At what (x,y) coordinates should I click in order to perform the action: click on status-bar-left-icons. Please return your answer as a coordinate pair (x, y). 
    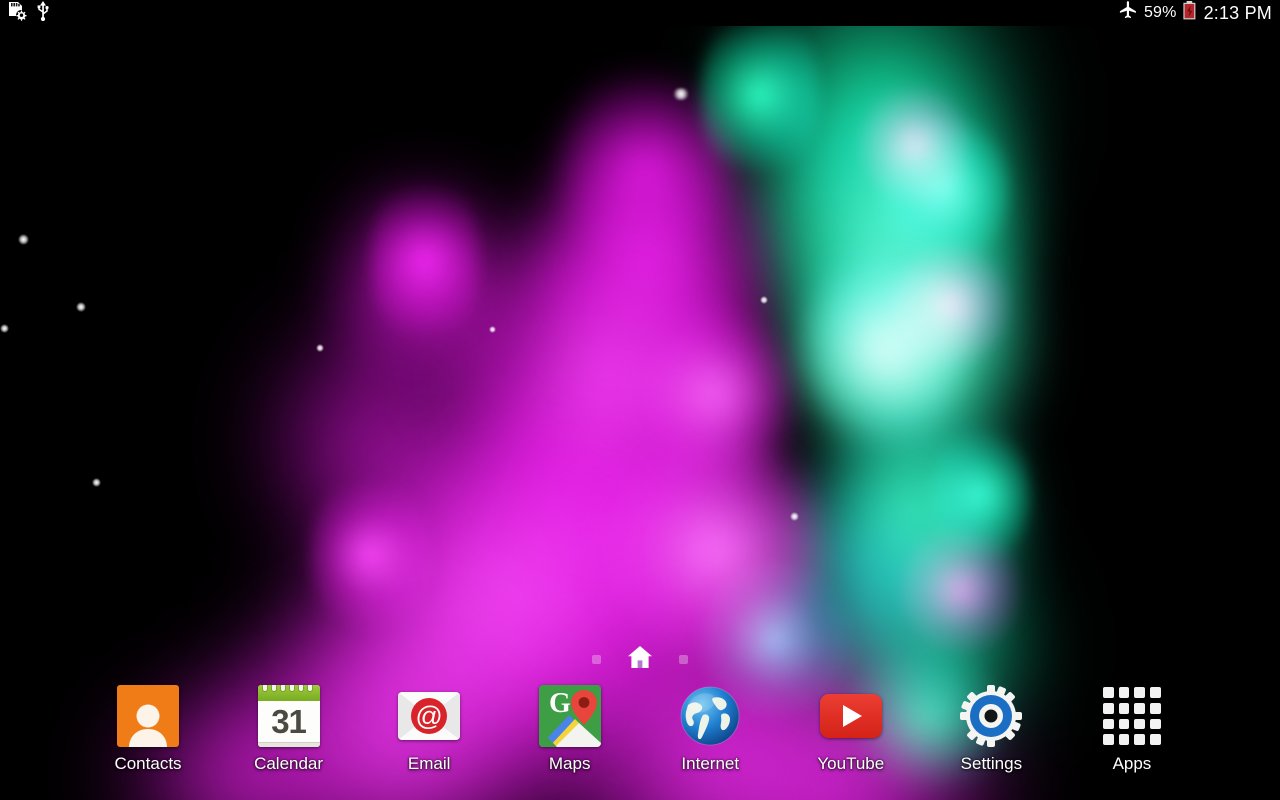
    Looking at the image, I should click on (28, 13).